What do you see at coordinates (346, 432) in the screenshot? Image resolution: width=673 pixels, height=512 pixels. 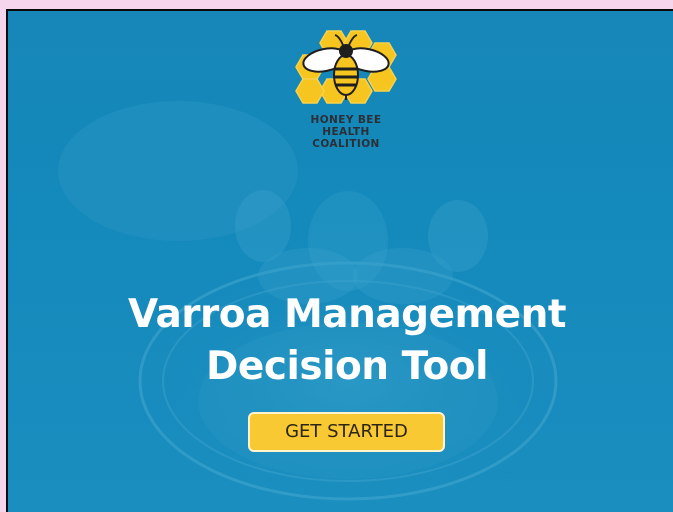 I see `get-started-button: GET STARTED` at bounding box center [346, 432].